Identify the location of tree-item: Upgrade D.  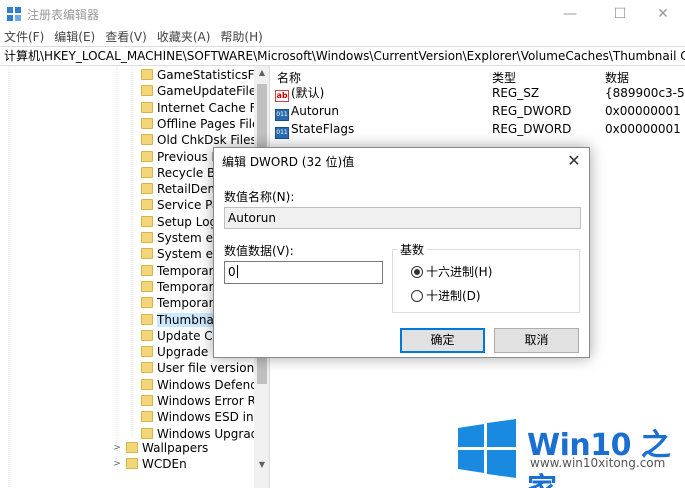
(181, 352).